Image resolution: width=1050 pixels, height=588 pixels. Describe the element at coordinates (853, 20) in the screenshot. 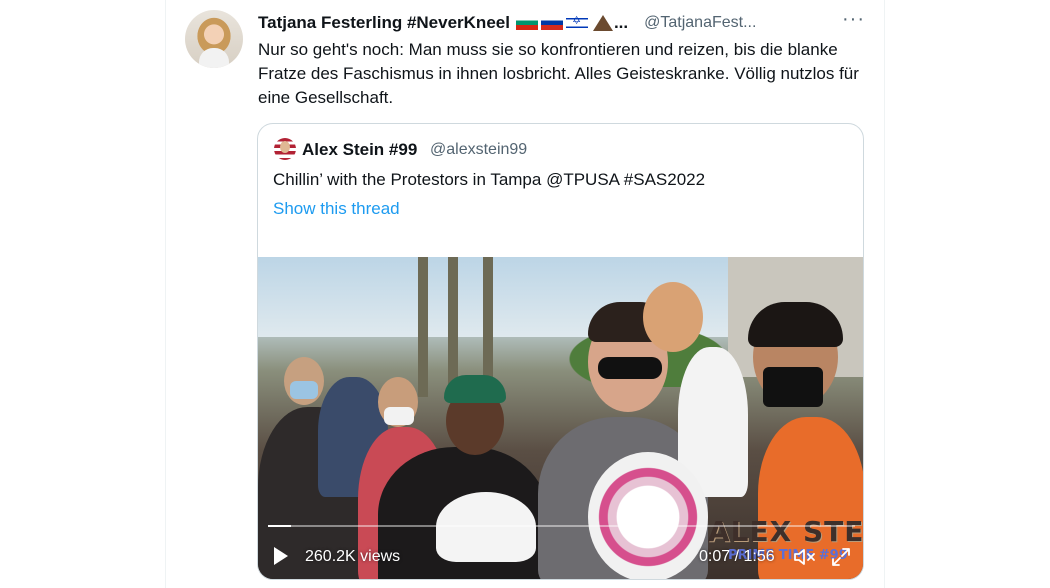

I see `more-horizontal-icon: ···` at that location.